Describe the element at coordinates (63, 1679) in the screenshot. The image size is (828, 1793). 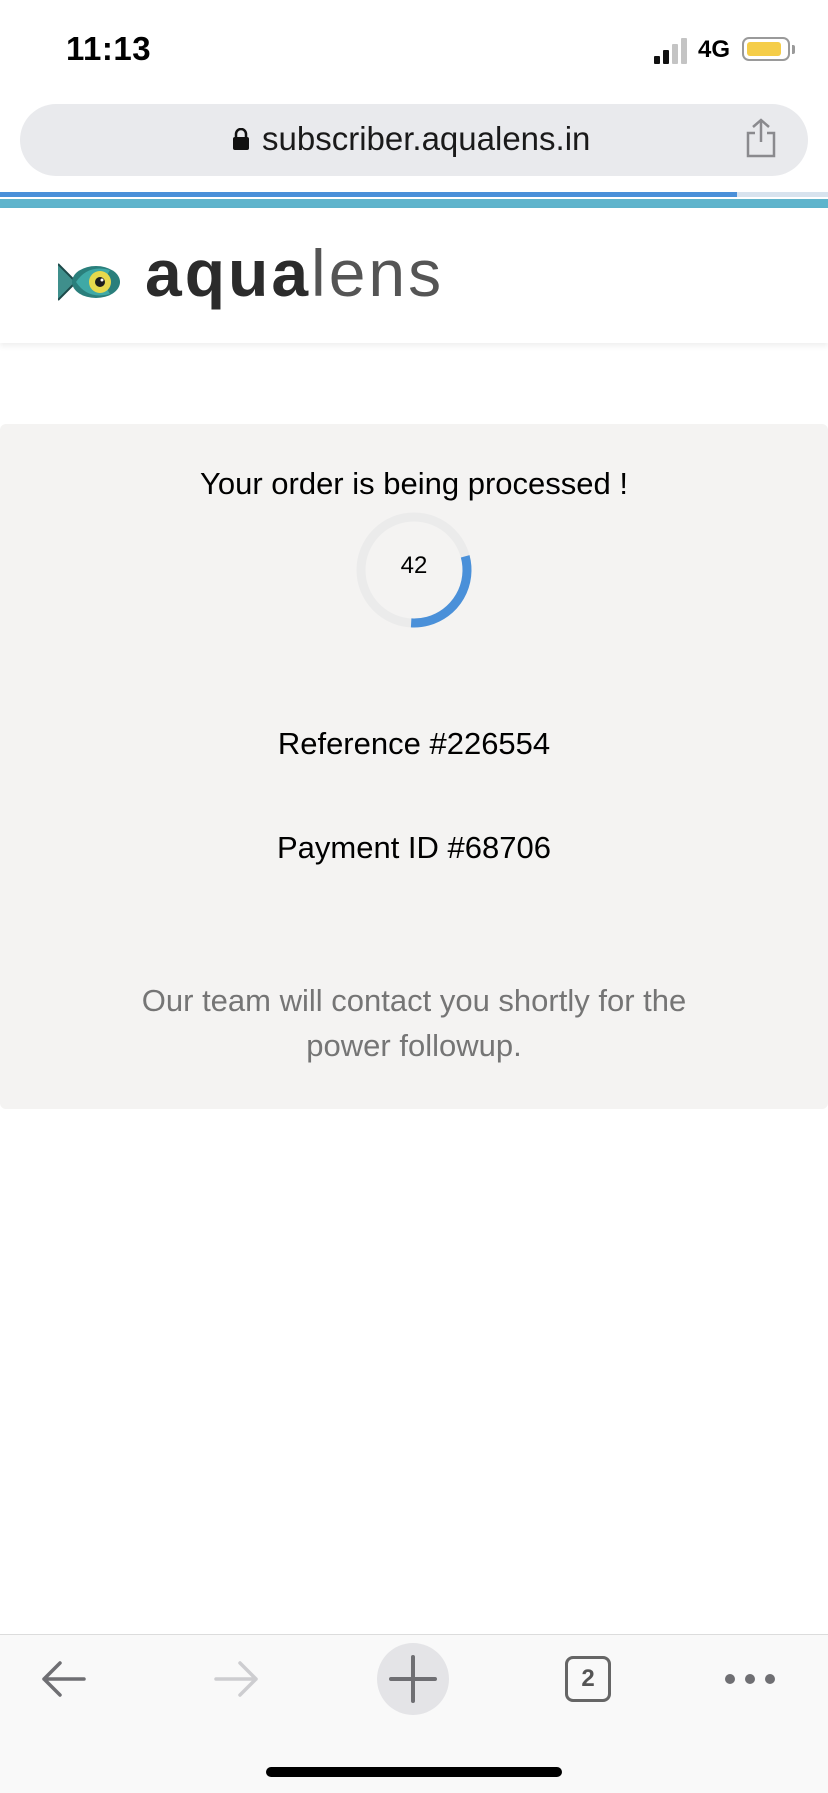
I see `back-arrow-icon` at that location.